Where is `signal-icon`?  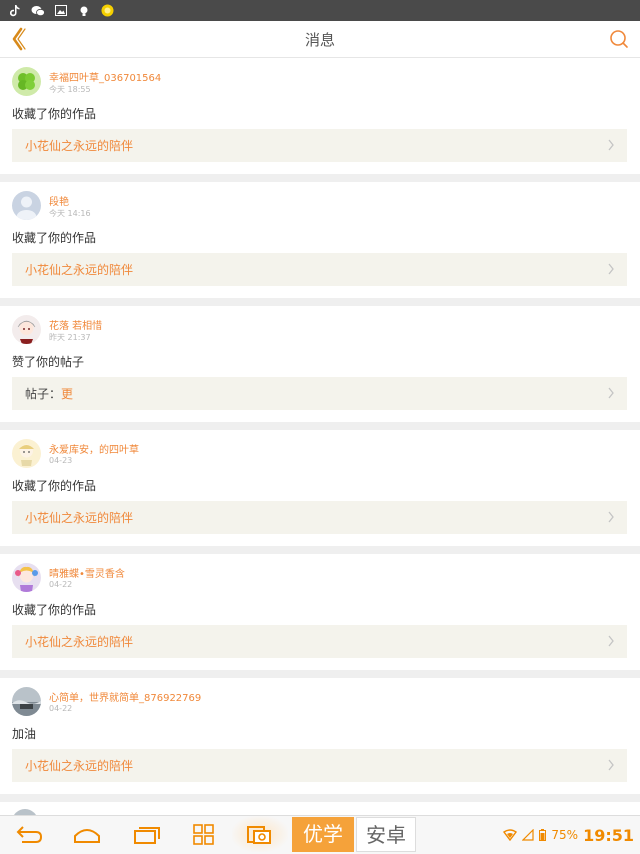
signal-icon is located at coordinates (528, 835).